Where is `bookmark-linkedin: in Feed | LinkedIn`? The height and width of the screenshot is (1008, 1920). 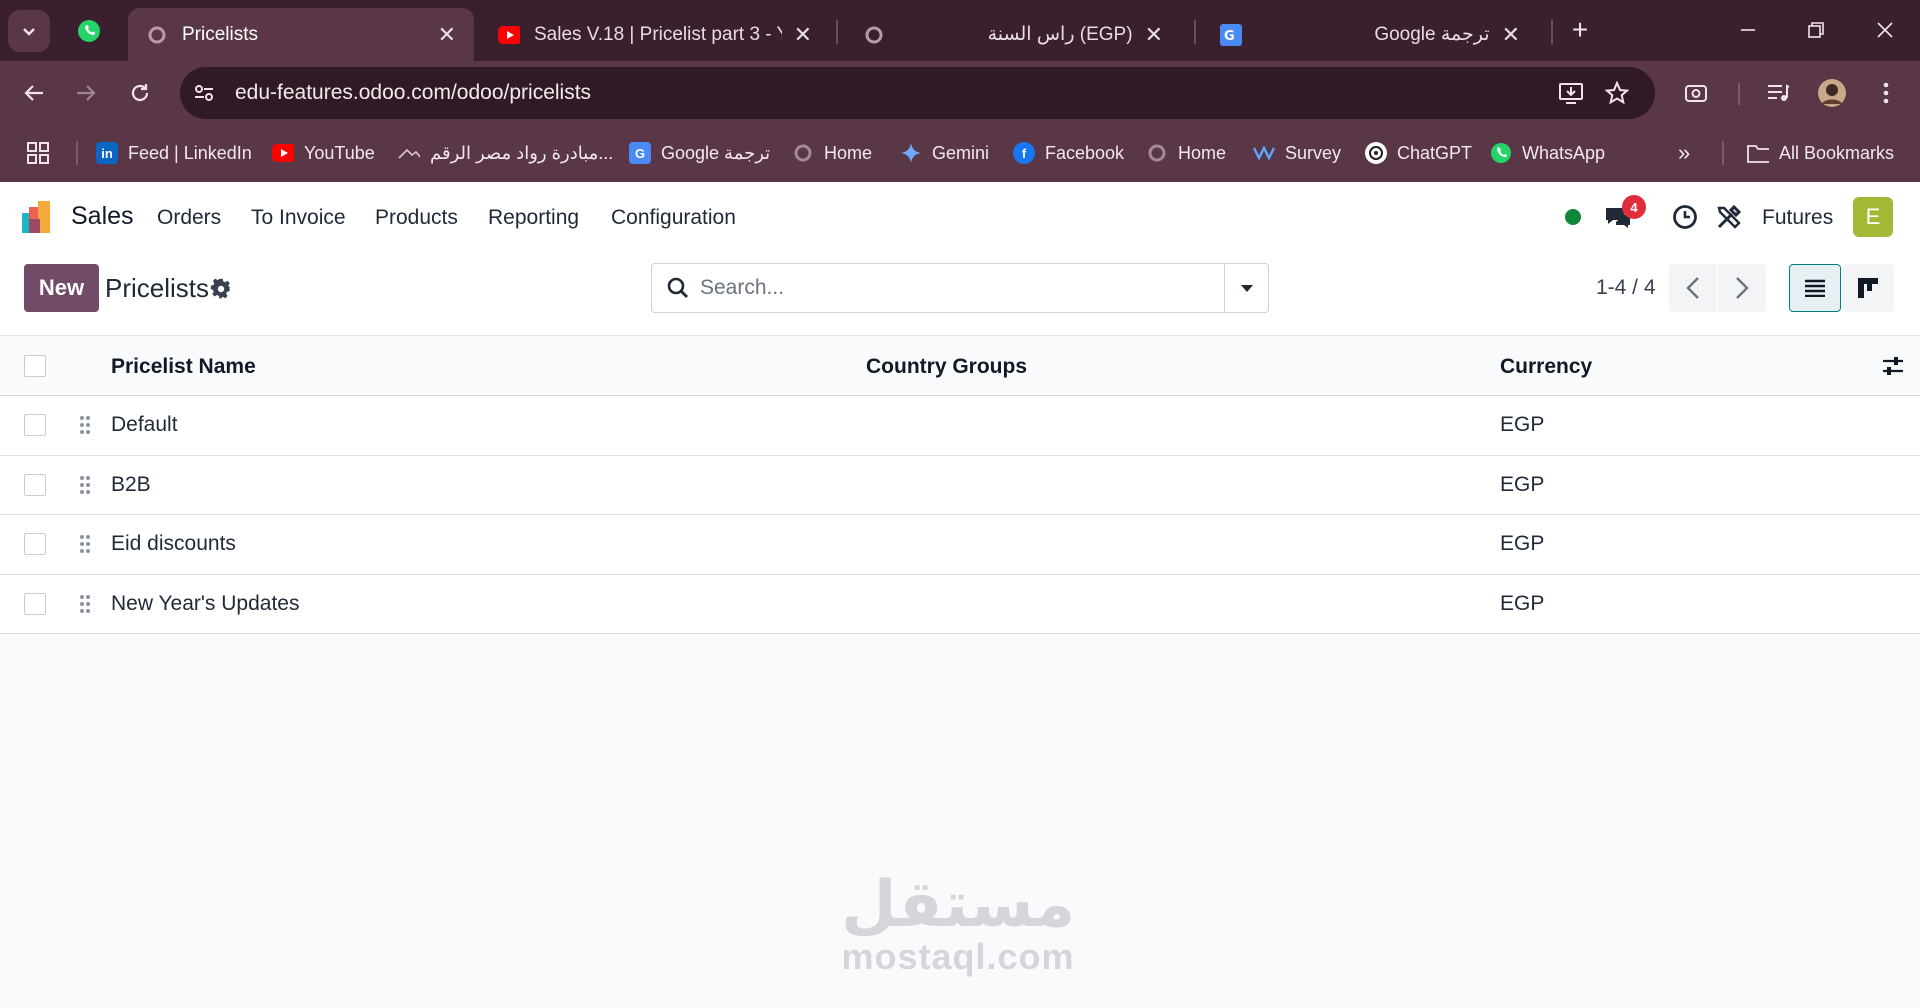
bookmark-linkedin: in Feed | LinkedIn is located at coordinates (174, 153).